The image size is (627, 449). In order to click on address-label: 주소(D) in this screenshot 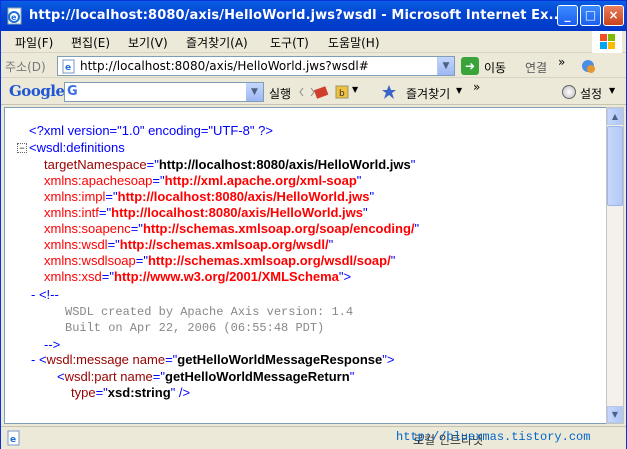, I will do `click(25, 67)`.